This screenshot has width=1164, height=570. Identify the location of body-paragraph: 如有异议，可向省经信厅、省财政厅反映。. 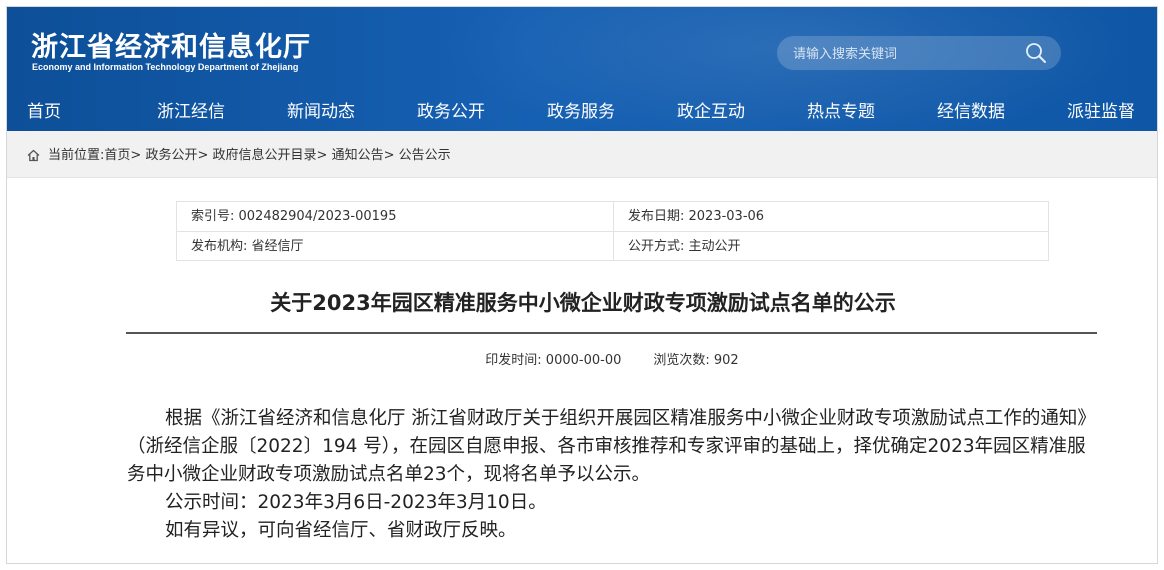
(341, 530).